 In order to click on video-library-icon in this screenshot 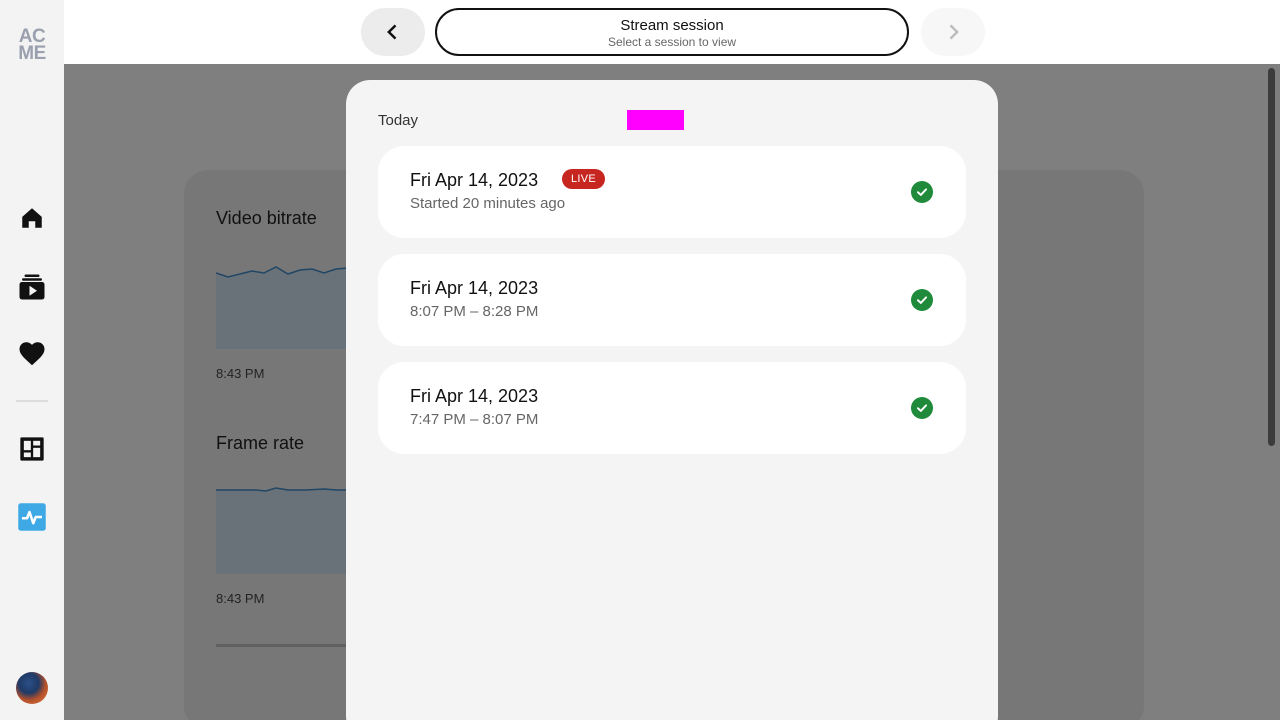, I will do `click(32, 287)`.